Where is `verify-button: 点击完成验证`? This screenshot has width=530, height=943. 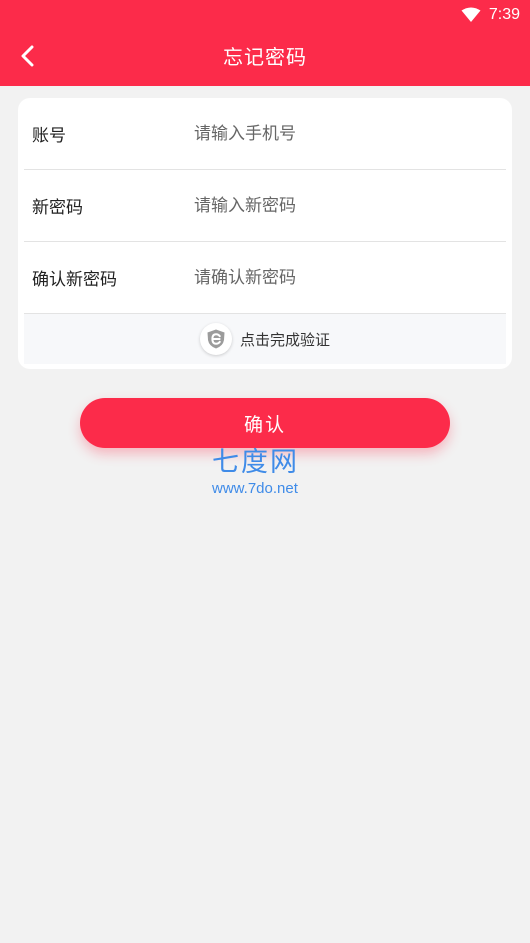
verify-button: 点击完成验证 is located at coordinates (265, 339).